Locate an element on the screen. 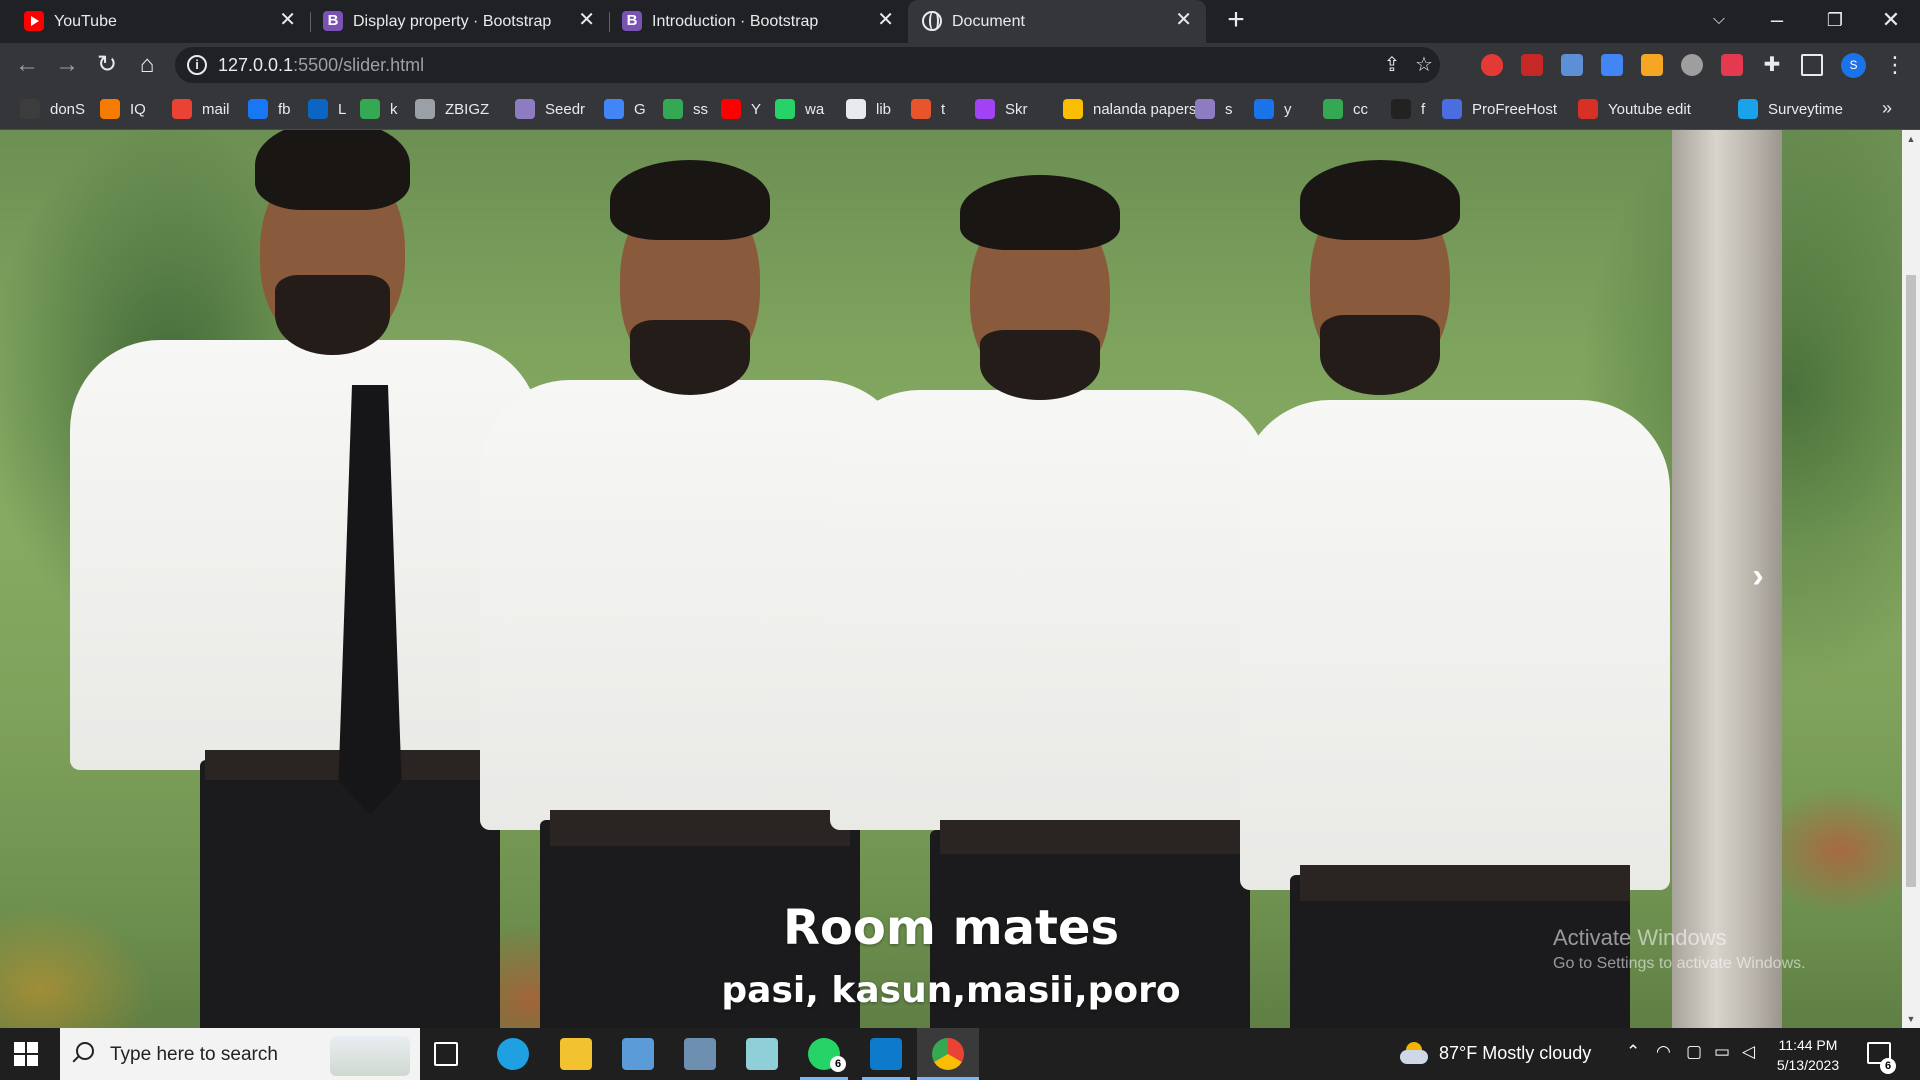  minimize-icon: – is located at coordinates (1777, 21).